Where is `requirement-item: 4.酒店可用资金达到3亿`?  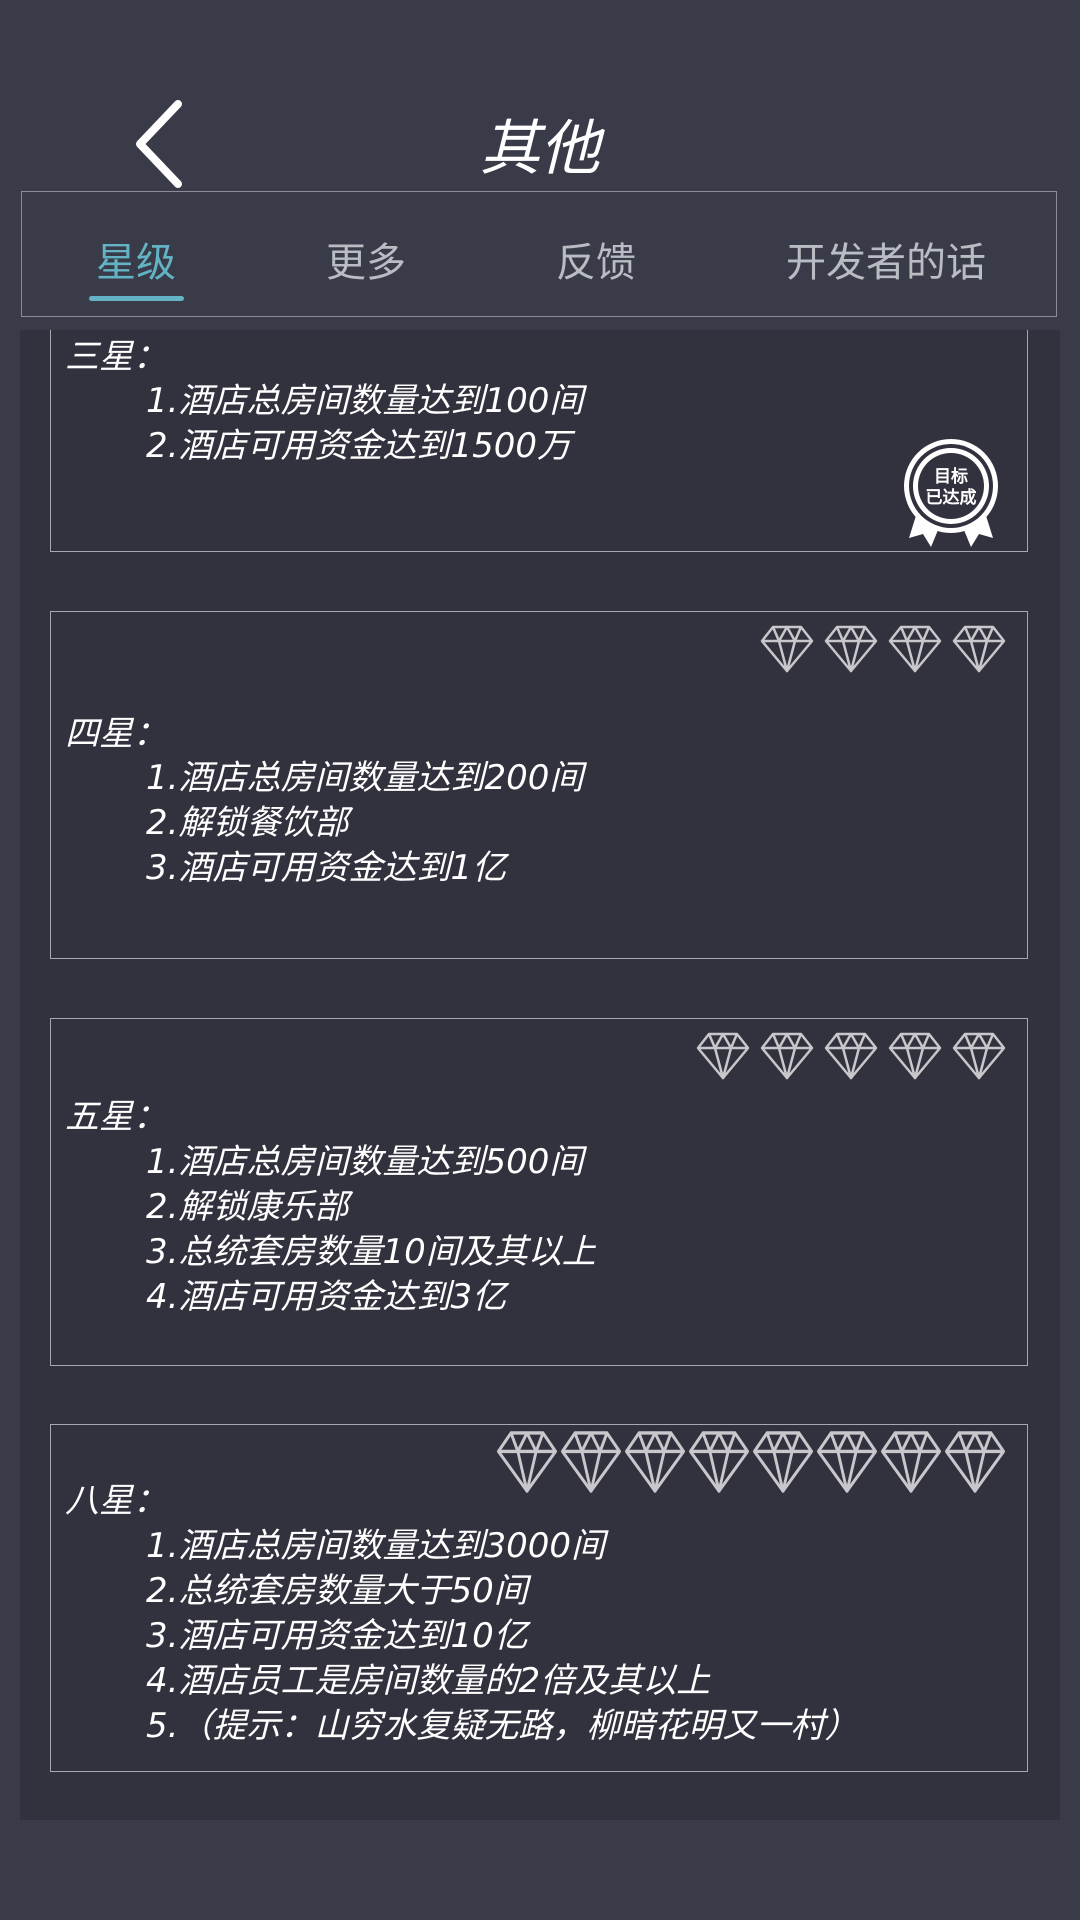 requirement-item: 4.酒店可用资金达到3亿 is located at coordinates (326, 1297).